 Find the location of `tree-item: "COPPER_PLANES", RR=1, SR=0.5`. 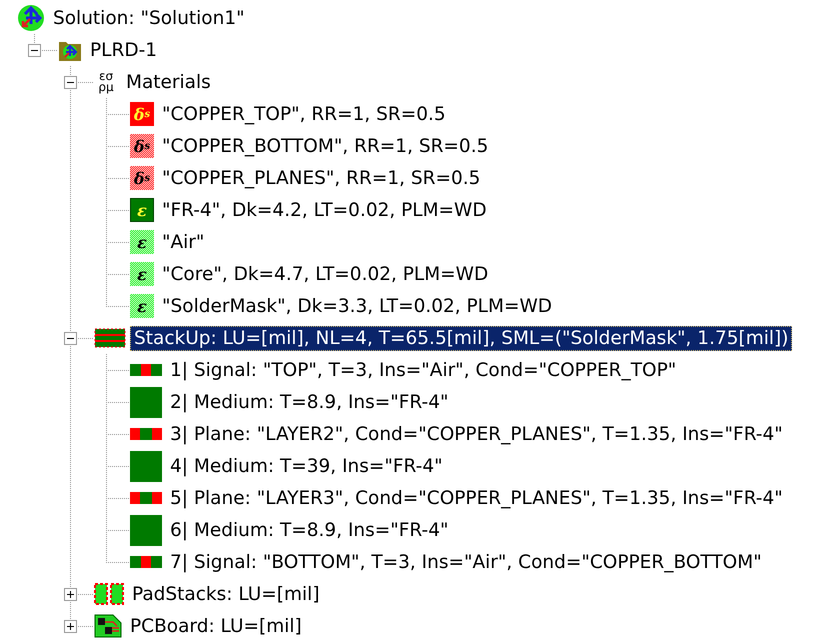

tree-item: "COPPER_PLANES", RR=1, SR=0.5 is located at coordinates (321, 178).